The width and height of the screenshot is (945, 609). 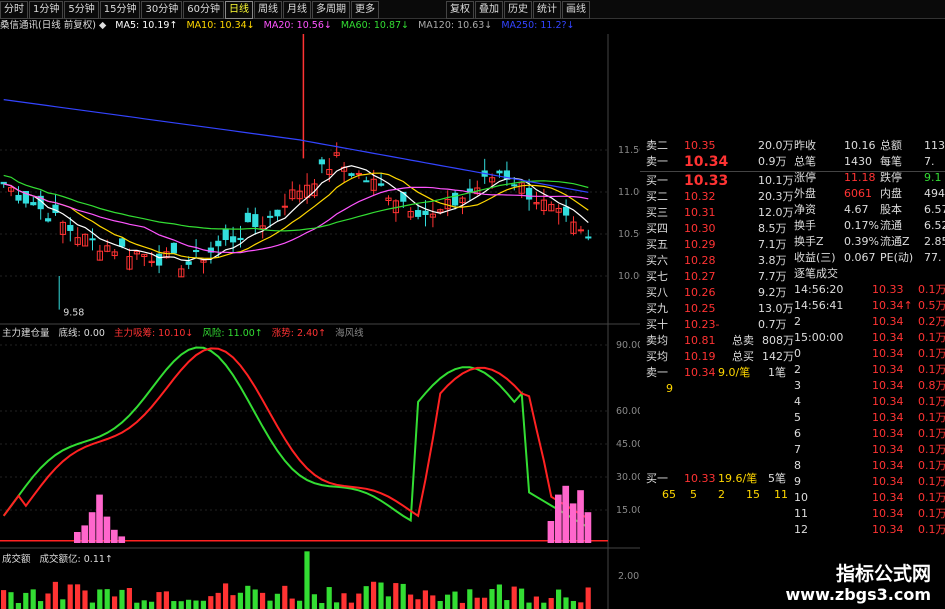 I want to click on avg-buy-row-cell-3: 142万, so click(x=778, y=356).